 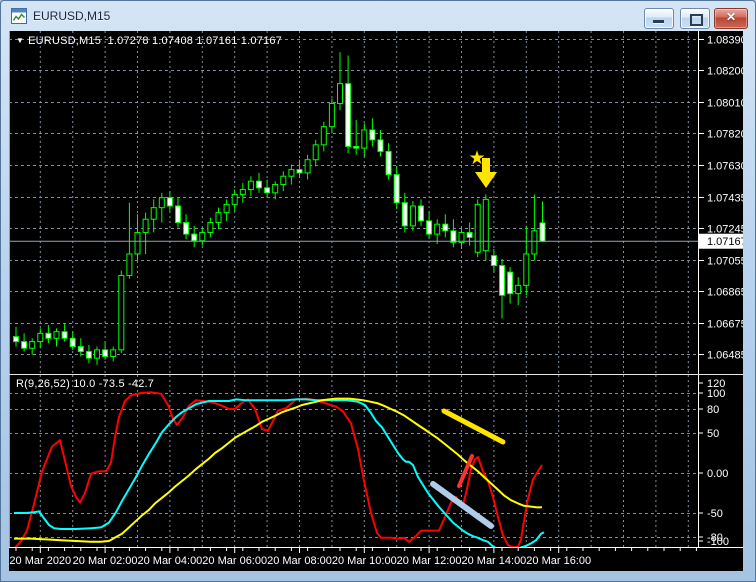 I want to click on price-axis-label: 1.07435, so click(x=725, y=199).